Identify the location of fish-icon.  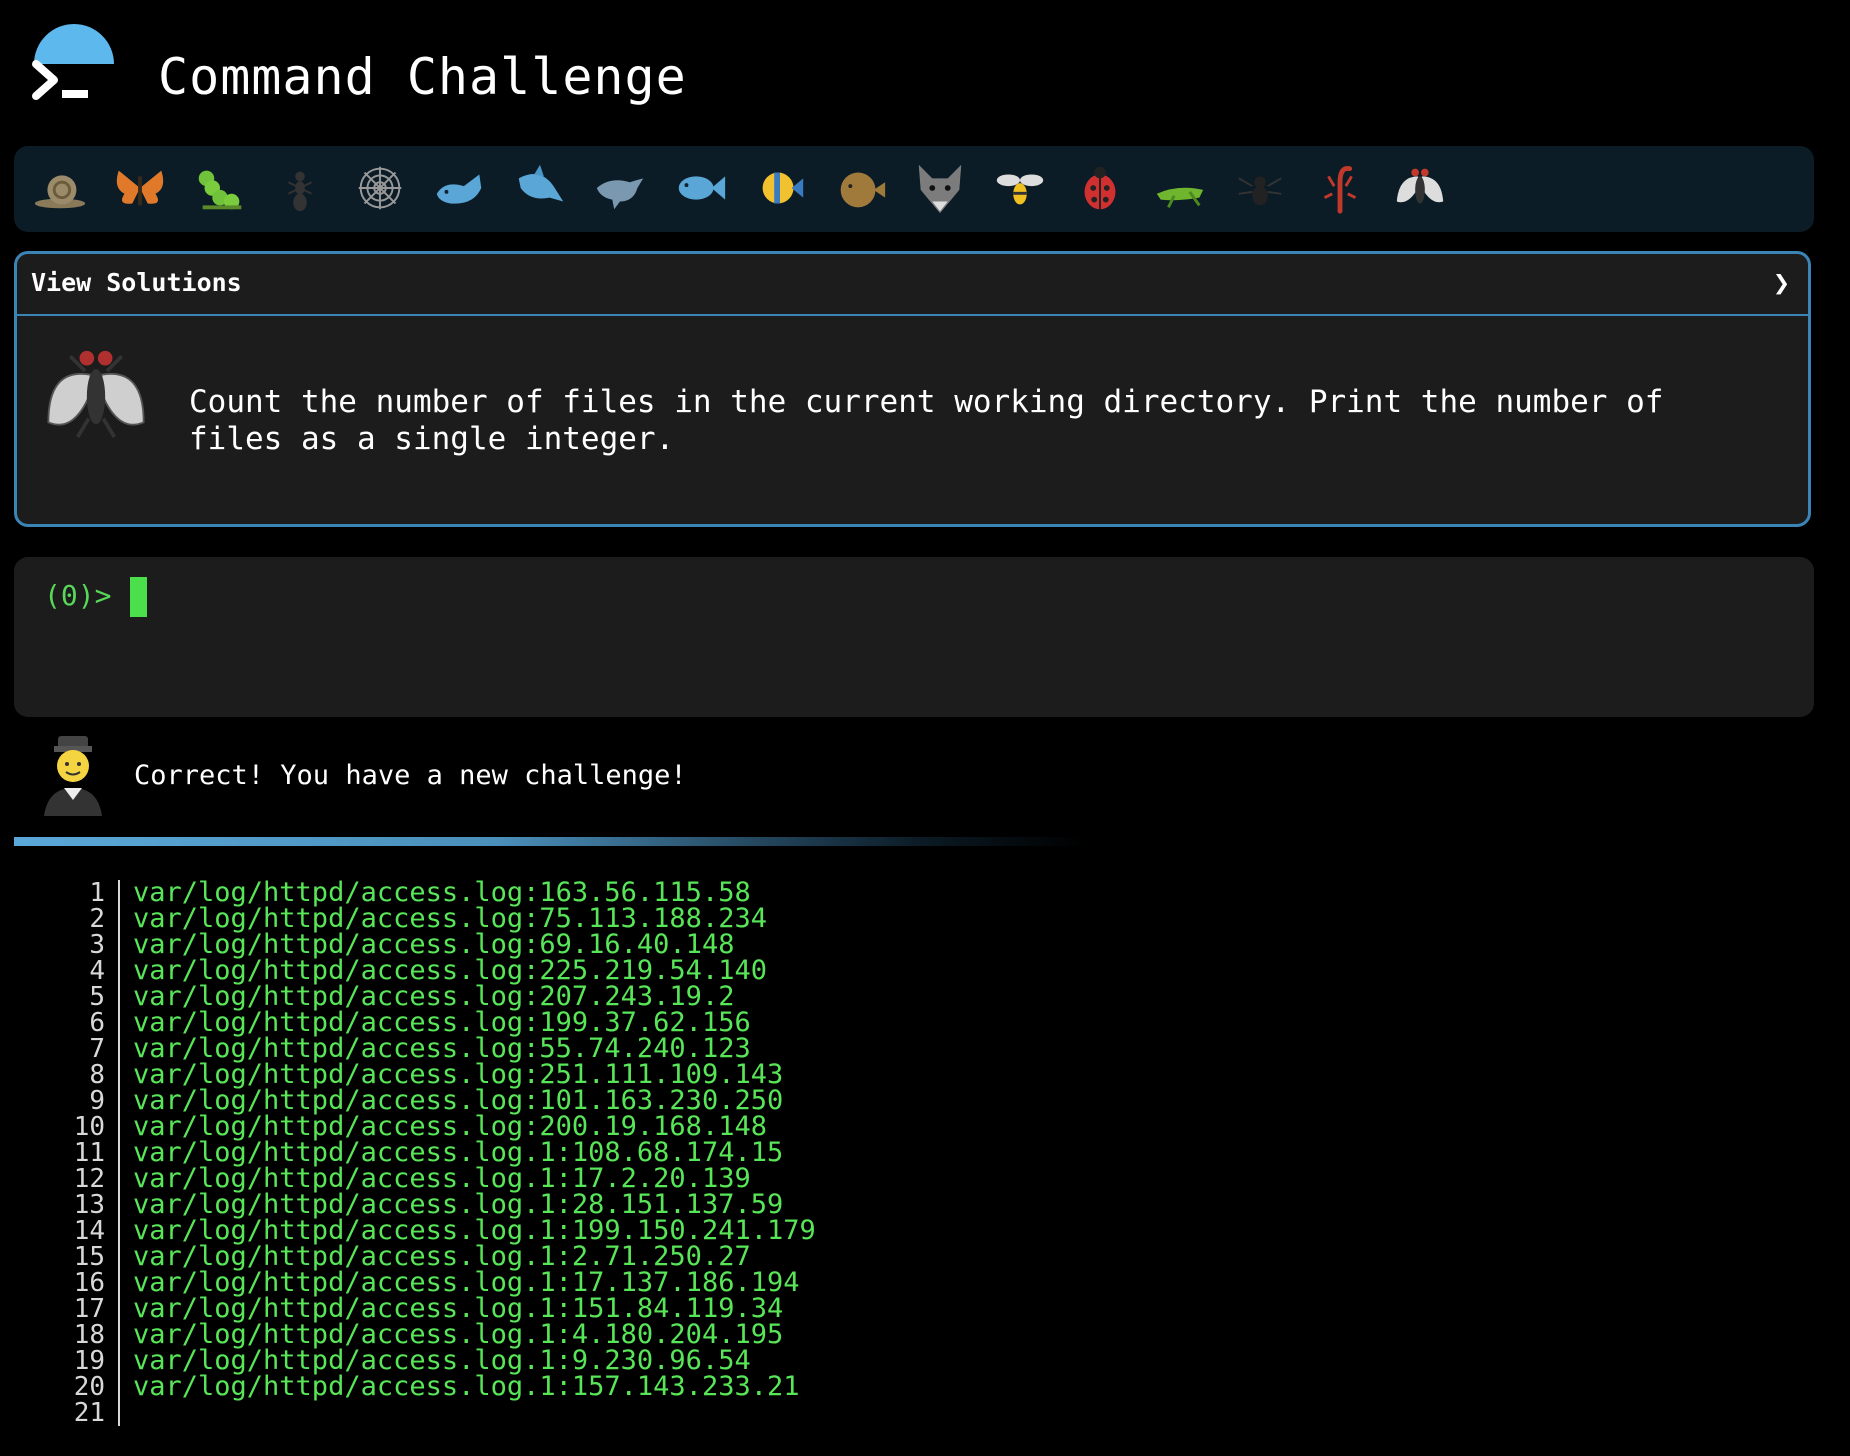
(700, 188).